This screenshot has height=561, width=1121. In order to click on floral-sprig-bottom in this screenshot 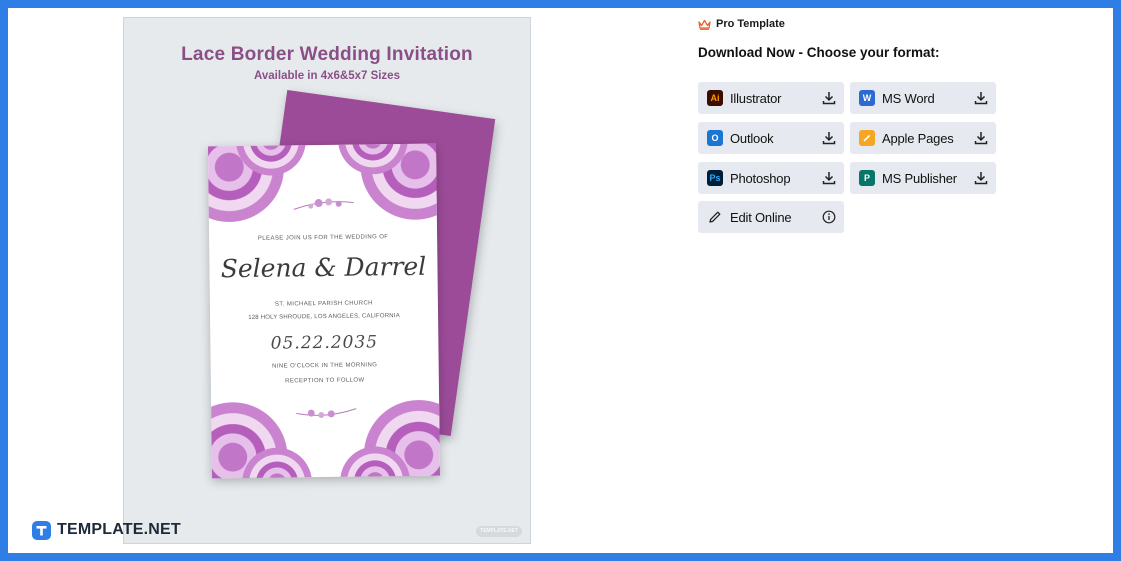, I will do `click(326, 413)`.